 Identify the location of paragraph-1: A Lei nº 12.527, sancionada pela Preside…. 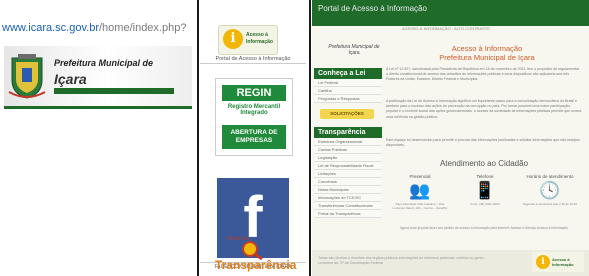
(483, 74).